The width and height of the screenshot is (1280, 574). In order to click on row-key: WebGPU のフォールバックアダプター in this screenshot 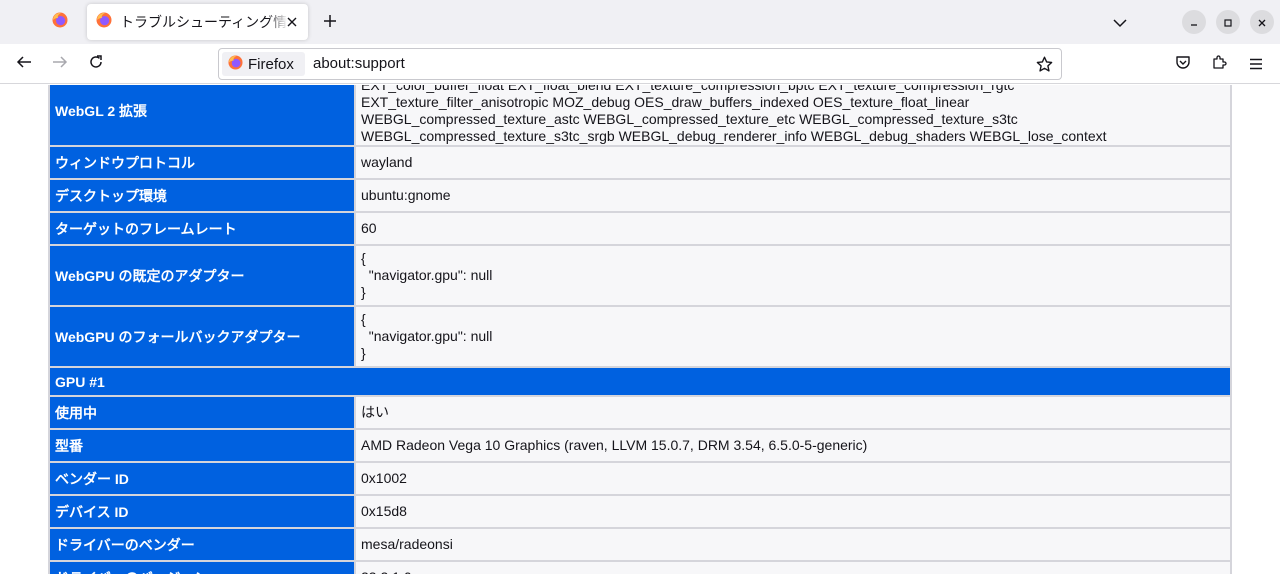, I will do `click(202, 336)`.